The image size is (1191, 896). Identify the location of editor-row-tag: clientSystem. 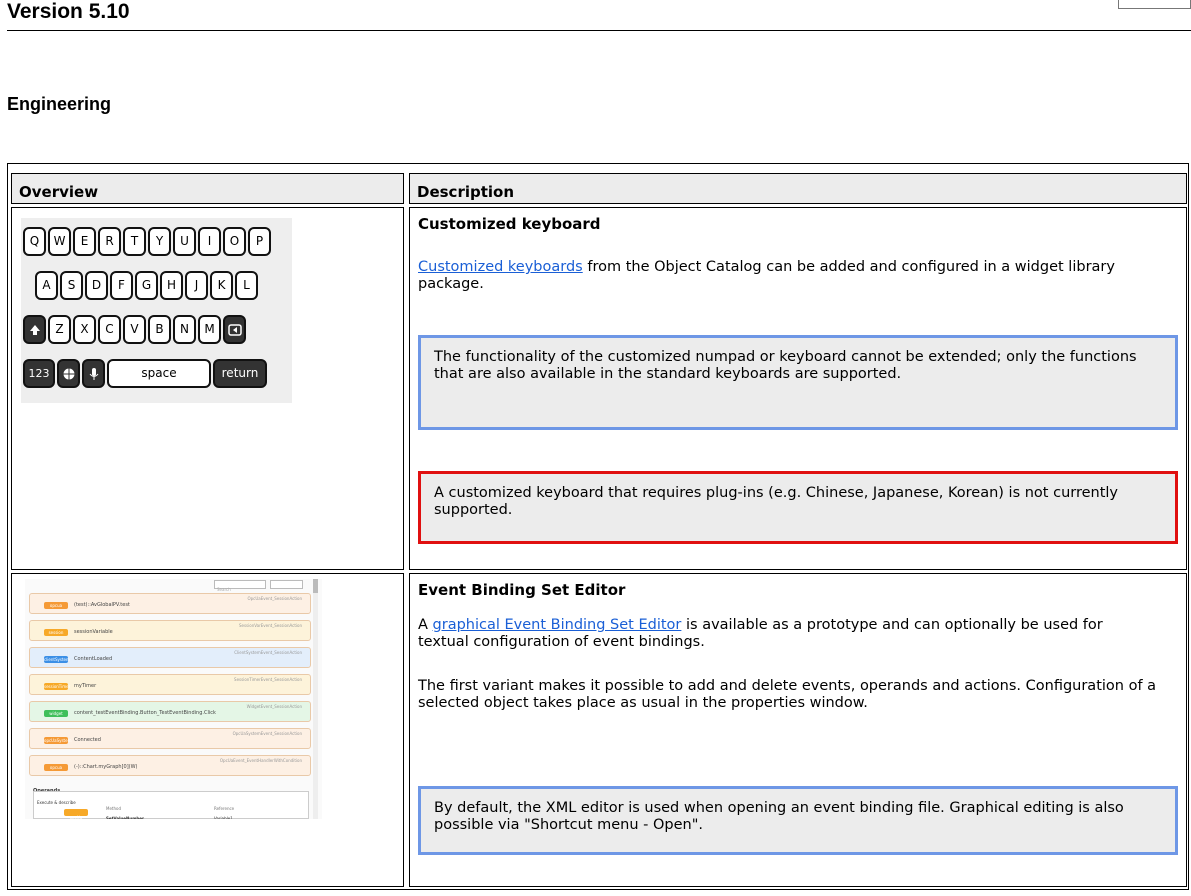
(57, 659).